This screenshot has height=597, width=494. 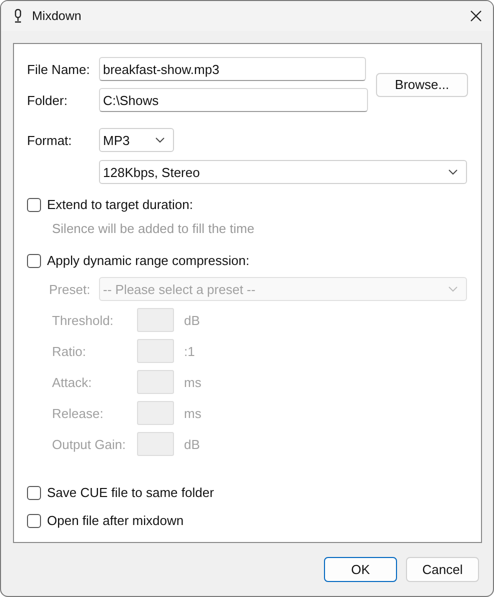 What do you see at coordinates (57, 16) in the screenshot?
I see `window-title: Mixdown` at bounding box center [57, 16].